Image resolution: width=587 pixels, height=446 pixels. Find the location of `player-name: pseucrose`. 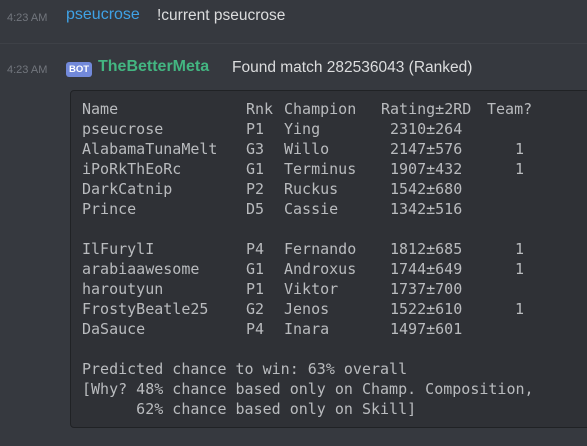

player-name: pseucrose is located at coordinates (123, 129).